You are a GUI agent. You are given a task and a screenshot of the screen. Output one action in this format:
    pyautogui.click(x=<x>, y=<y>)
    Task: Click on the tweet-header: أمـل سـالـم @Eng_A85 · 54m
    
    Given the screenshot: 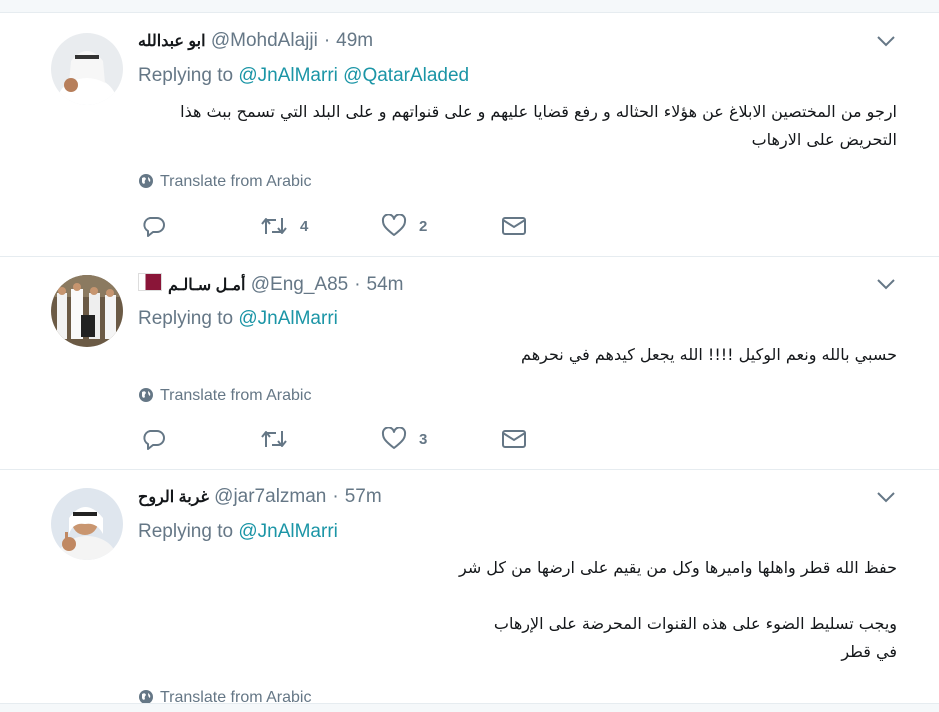 What is the action you would take?
    pyautogui.click(x=271, y=286)
    